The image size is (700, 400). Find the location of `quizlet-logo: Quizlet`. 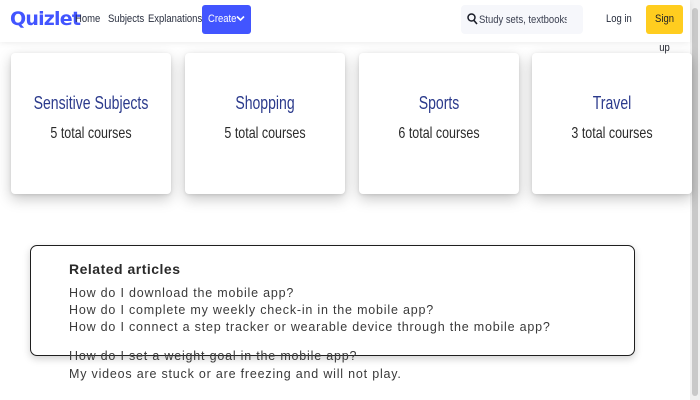

quizlet-logo: Quizlet is located at coordinates (45, 19).